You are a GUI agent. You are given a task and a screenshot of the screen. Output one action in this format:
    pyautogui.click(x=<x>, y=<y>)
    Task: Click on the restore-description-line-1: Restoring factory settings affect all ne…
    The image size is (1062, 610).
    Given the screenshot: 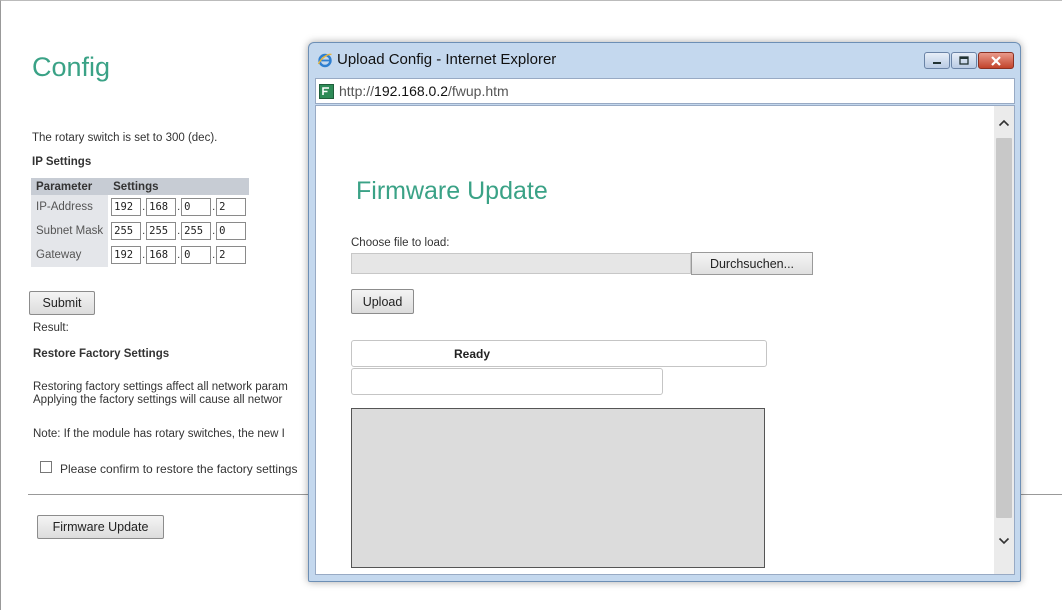 What is the action you would take?
    pyautogui.click(x=160, y=387)
    